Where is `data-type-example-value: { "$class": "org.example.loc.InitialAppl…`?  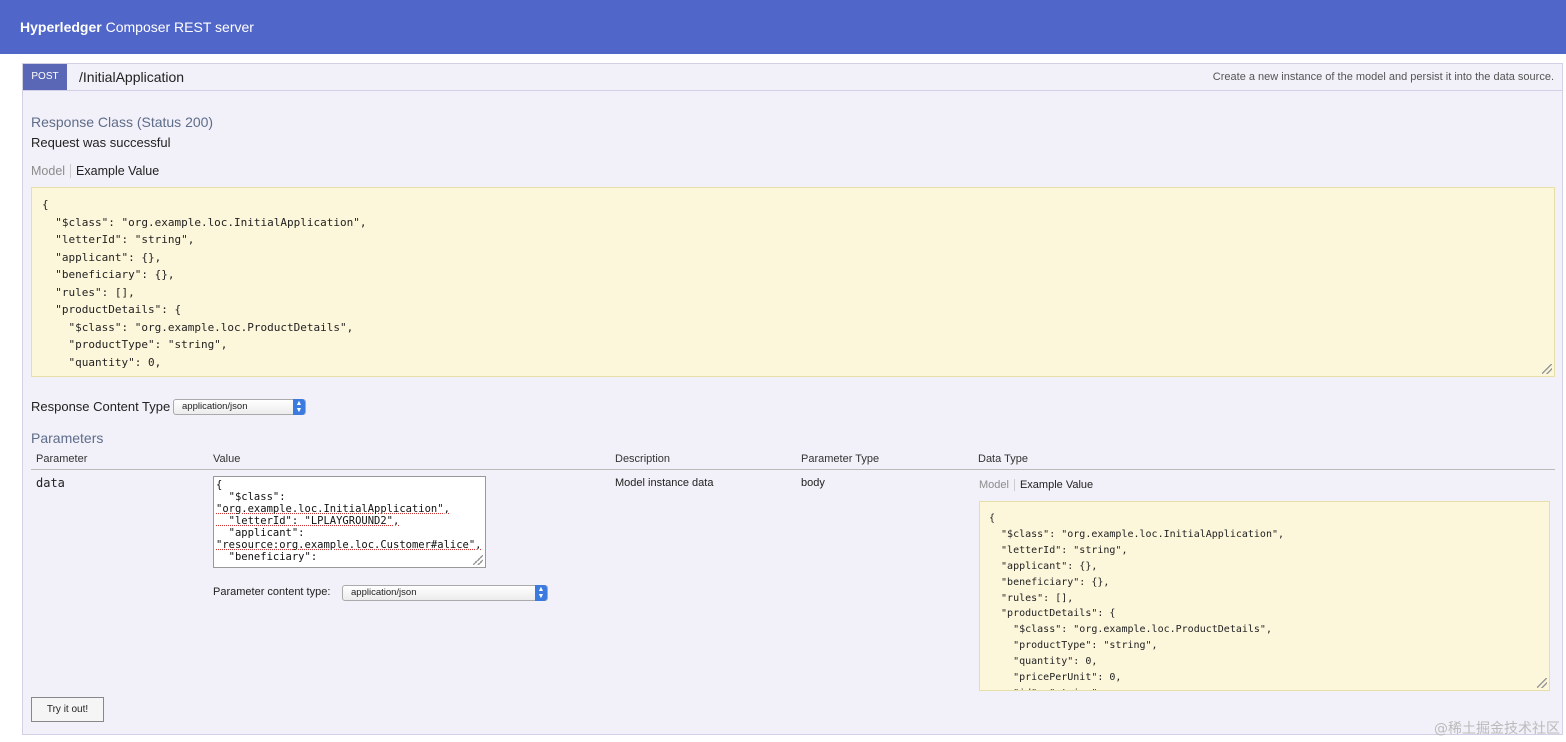 data-type-example-value: { "$class": "org.example.loc.InitialAppl… is located at coordinates (1264, 596).